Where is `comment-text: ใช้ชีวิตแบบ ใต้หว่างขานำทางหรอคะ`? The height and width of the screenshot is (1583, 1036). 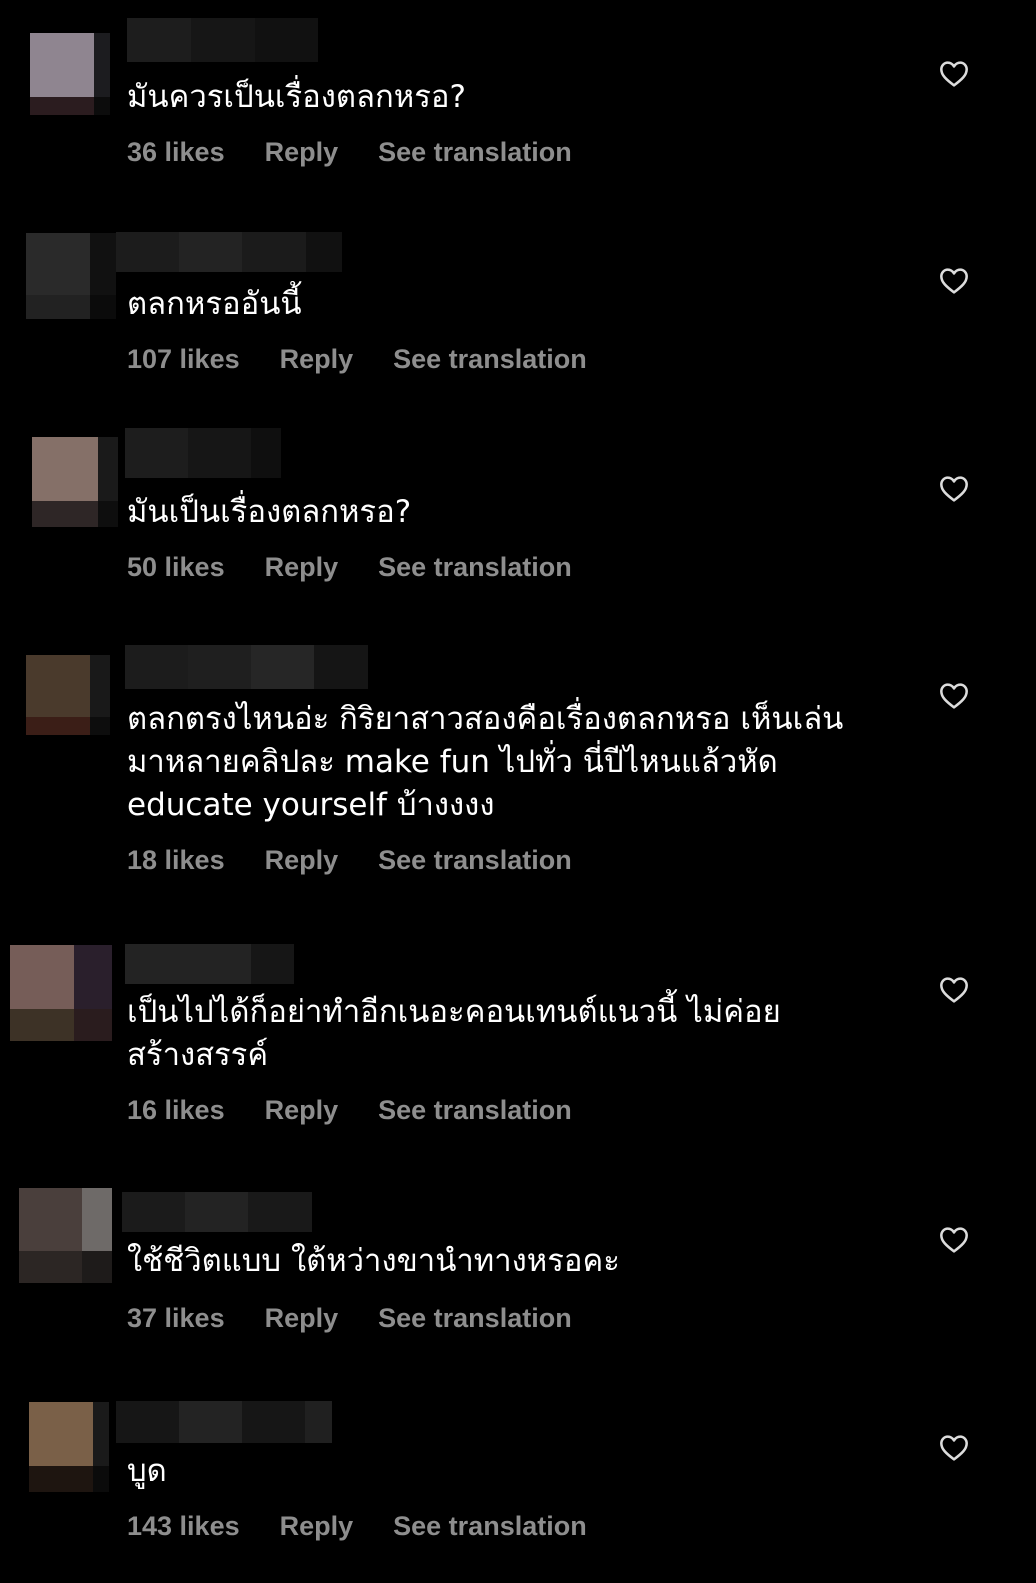
comment-text: ใช้ชีวิตแบบ ใต้หว่างขานำทางหรอคะ is located at coordinates (373, 1261).